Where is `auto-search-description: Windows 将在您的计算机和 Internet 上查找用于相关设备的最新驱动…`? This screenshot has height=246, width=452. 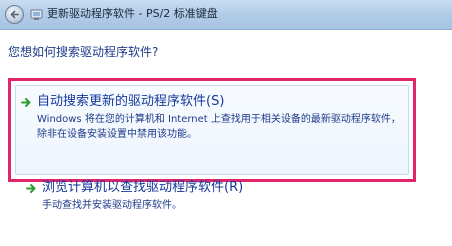
auto-search-description: Windows 将在您的计算机和 Internet 上查找用于相关设备的最新驱动… is located at coordinates (219, 127).